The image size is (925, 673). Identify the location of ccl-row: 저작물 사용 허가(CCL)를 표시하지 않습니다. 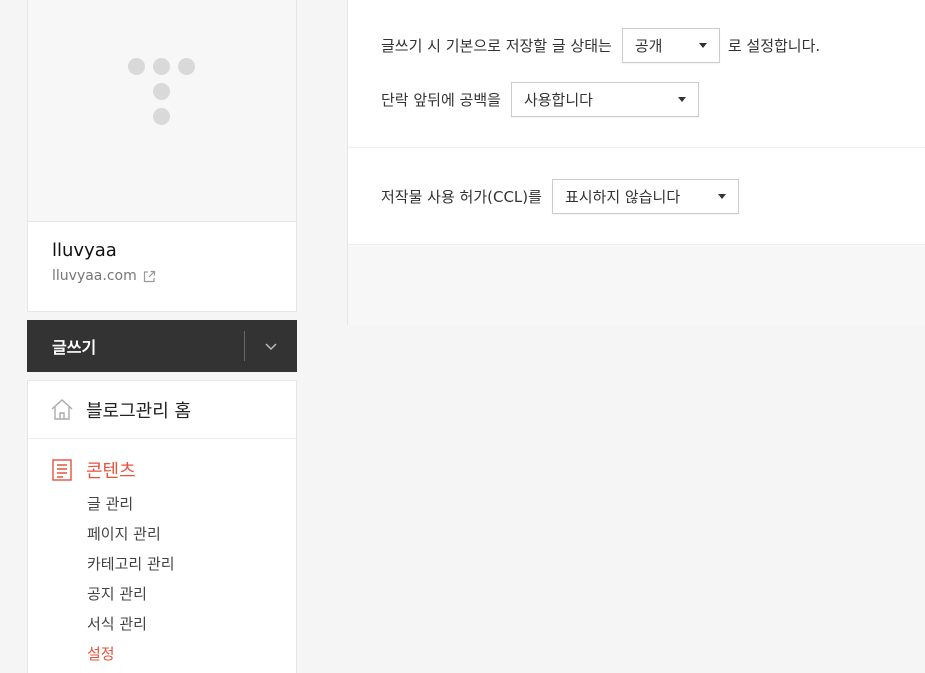
(653, 181).